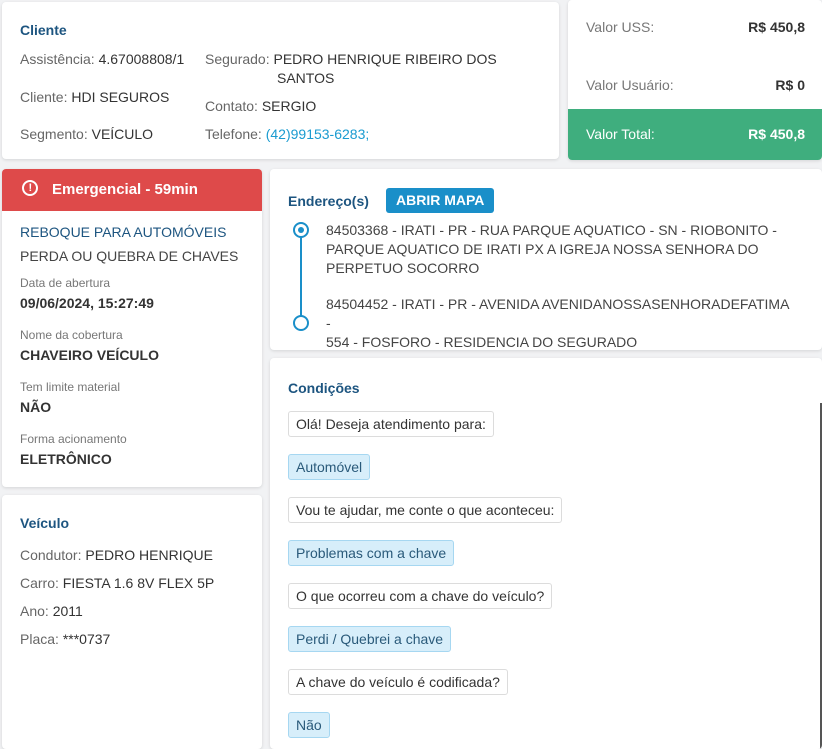 The height and width of the screenshot is (749, 822). What do you see at coordinates (370, 639) in the screenshot?
I see `answer-bubble: Perdi / Quebrei a chave` at bounding box center [370, 639].